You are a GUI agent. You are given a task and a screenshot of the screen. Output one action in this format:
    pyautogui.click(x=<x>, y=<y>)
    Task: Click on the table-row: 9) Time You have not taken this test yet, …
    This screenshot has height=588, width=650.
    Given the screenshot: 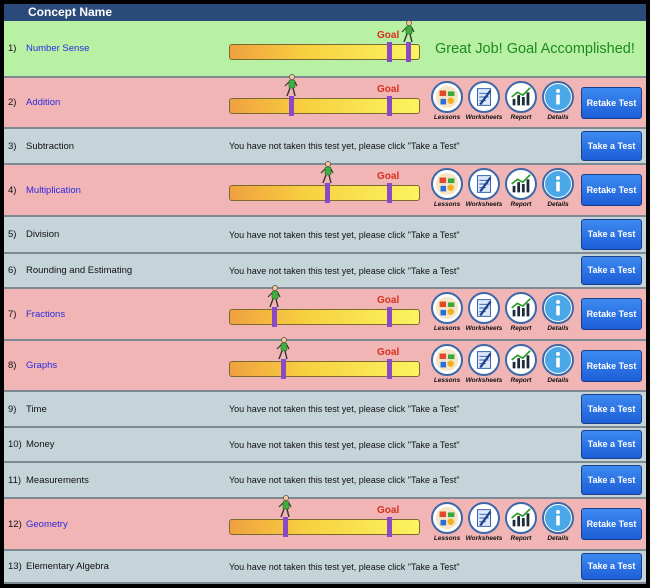 What is the action you would take?
    pyautogui.click(x=325, y=410)
    